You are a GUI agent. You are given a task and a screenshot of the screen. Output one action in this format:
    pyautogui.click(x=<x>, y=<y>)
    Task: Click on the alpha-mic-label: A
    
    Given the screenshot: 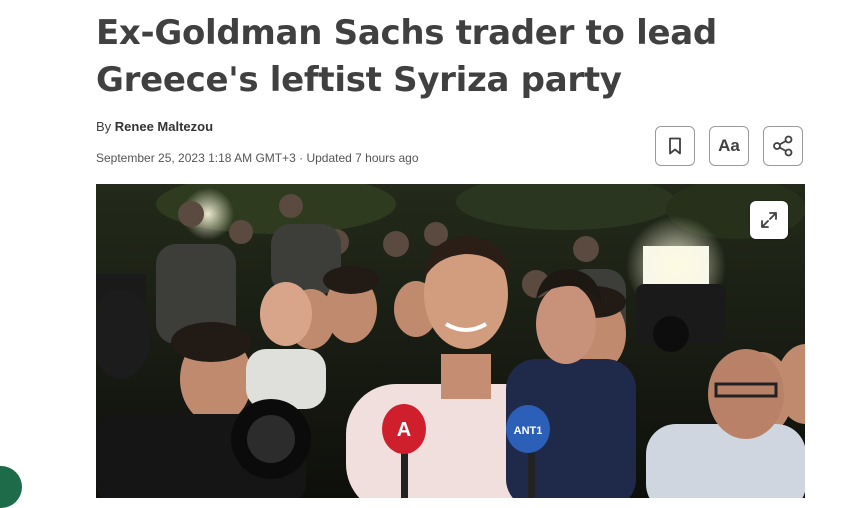 What is the action you would take?
    pyautogui.click(x=404, y=430)
    